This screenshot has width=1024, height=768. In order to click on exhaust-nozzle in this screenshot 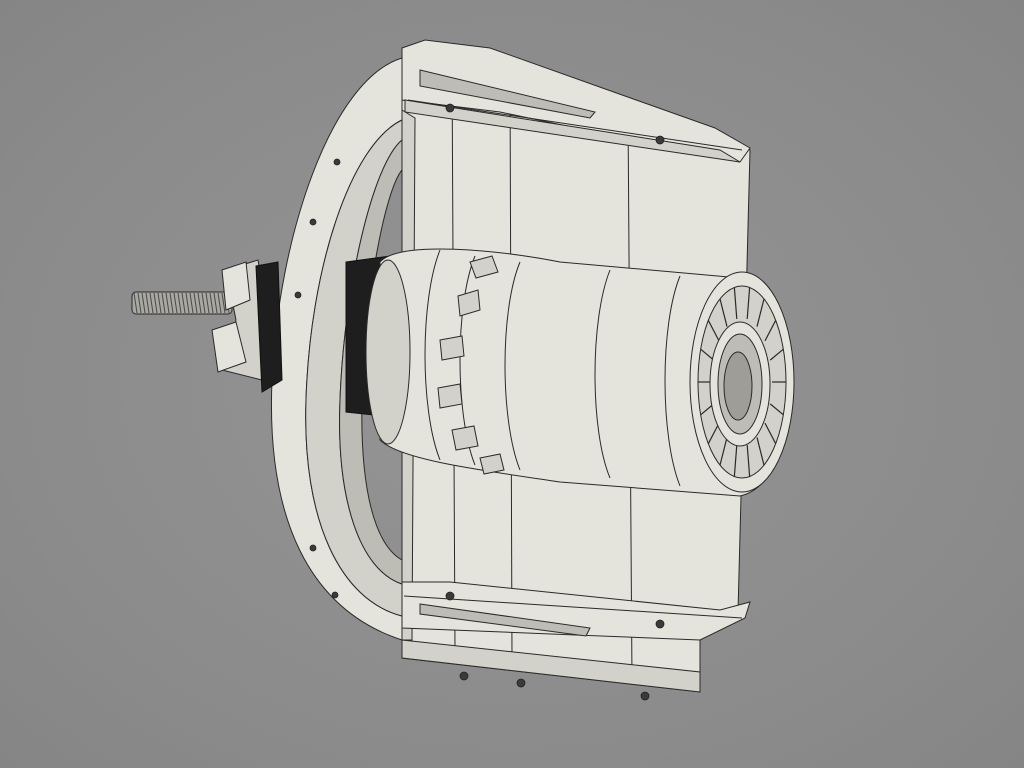, I will do `click(742, 382)`.